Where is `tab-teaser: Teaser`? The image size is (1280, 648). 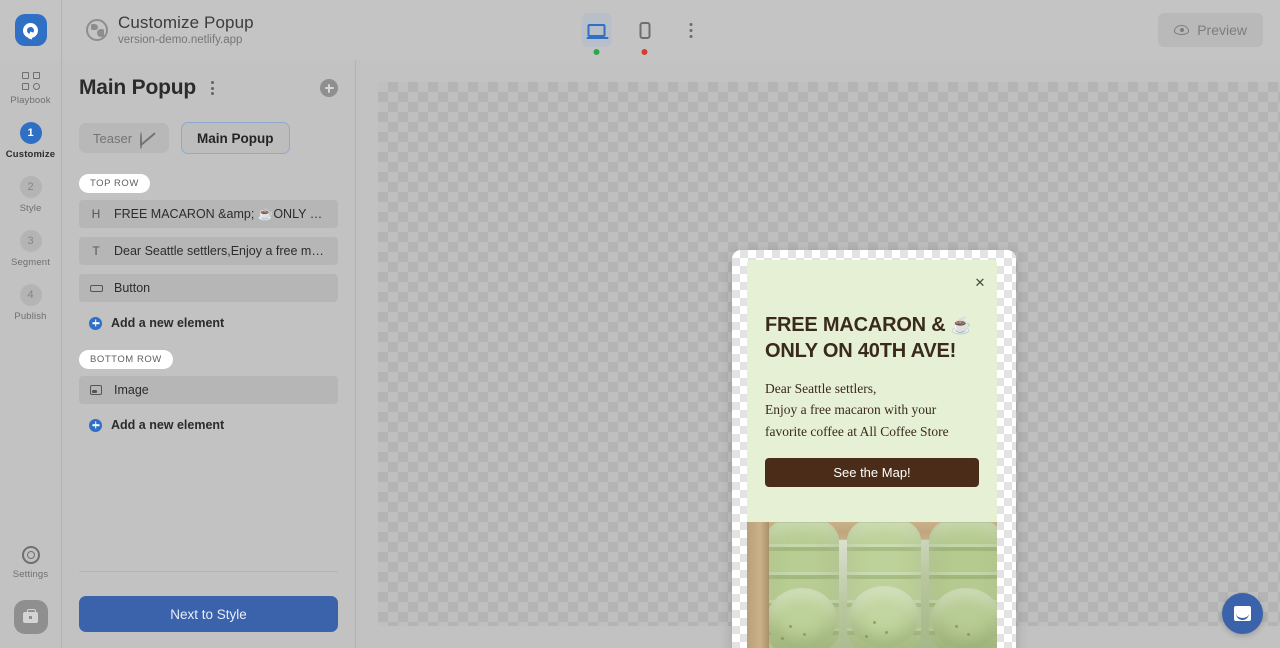
tab-teaser: Teaser is located at coordinates (124, 138).